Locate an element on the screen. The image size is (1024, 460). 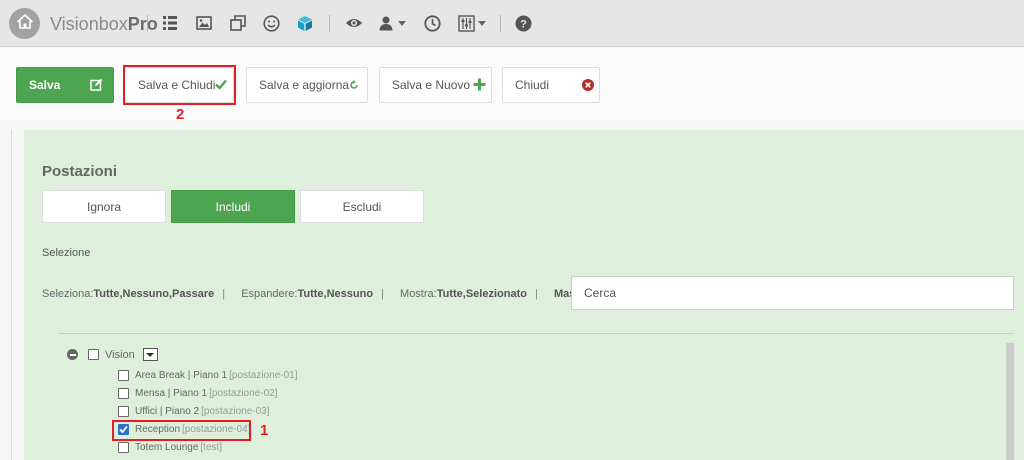
tree-root-label: Vision is located at coordinates (120, 354).